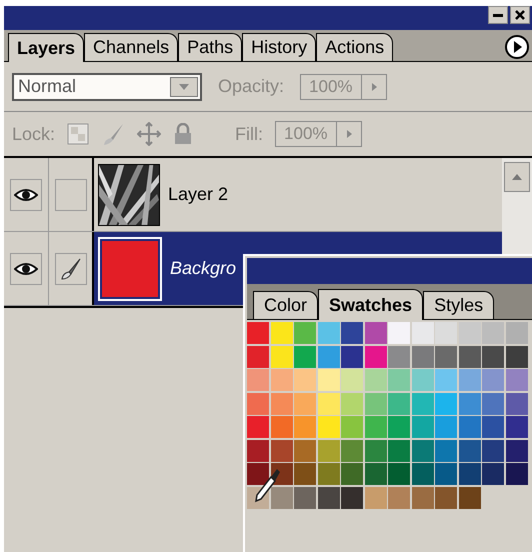 This screenshot has height=552, width=532. Describe the element at coordinates (203, 268) in the screenshot. I see `layer-name: Backgro` at that location.